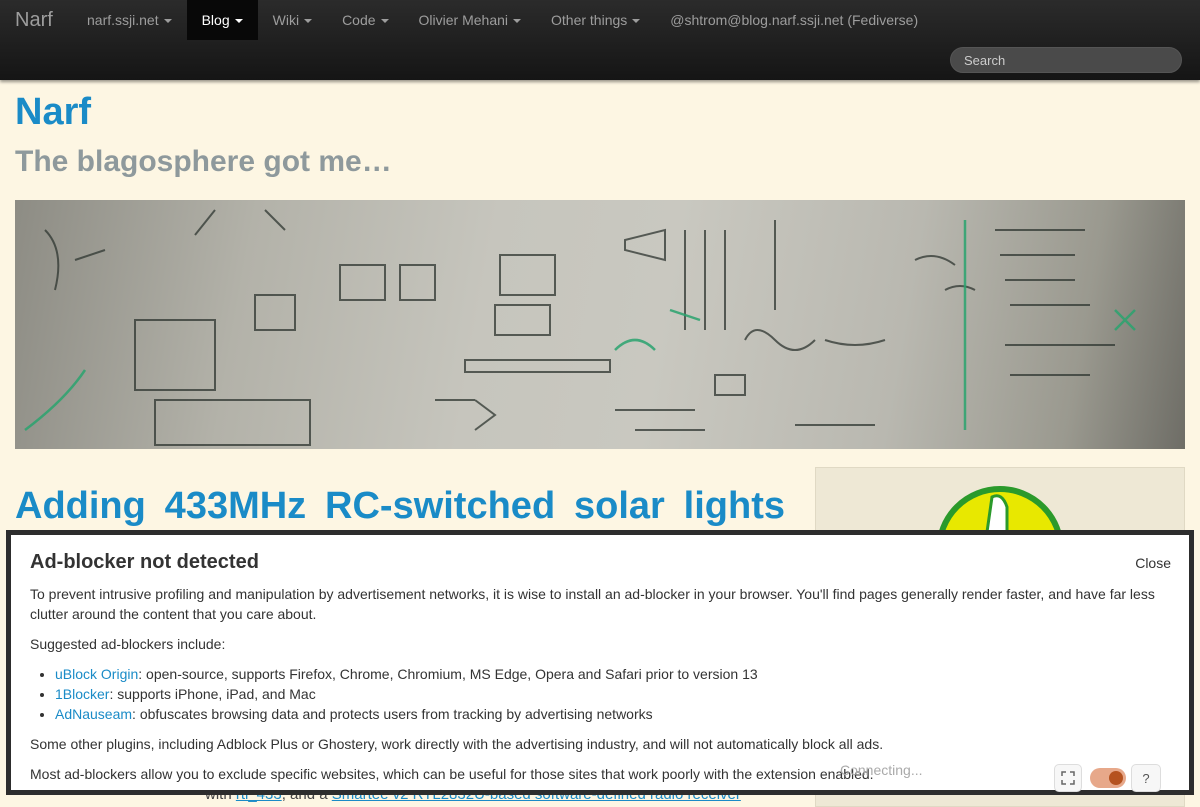  What do you see at coordinates (1116, 778) in the screenshot?
I see `toggle-knob` at bounding box center [1116, 778].